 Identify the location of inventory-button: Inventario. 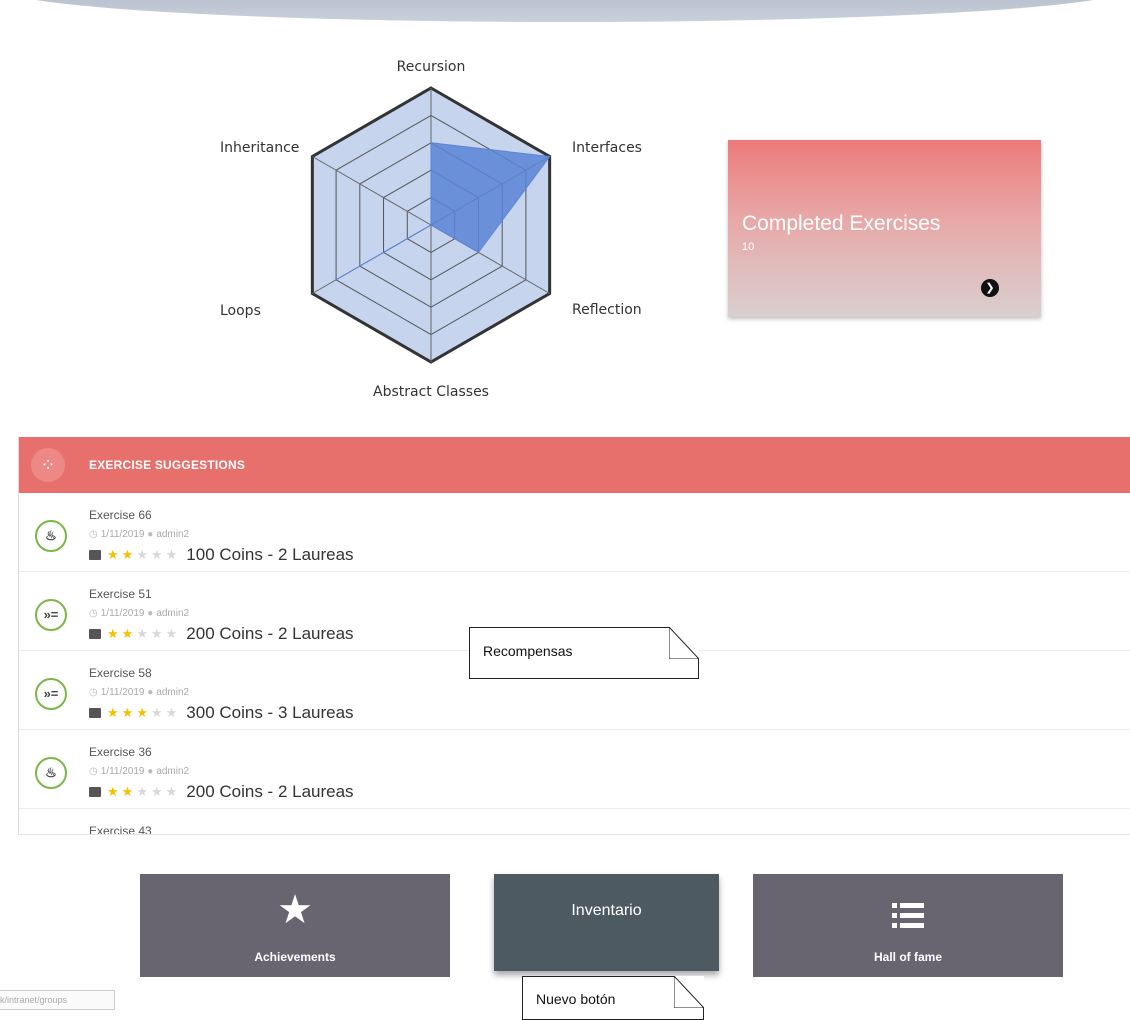
(606, 922).